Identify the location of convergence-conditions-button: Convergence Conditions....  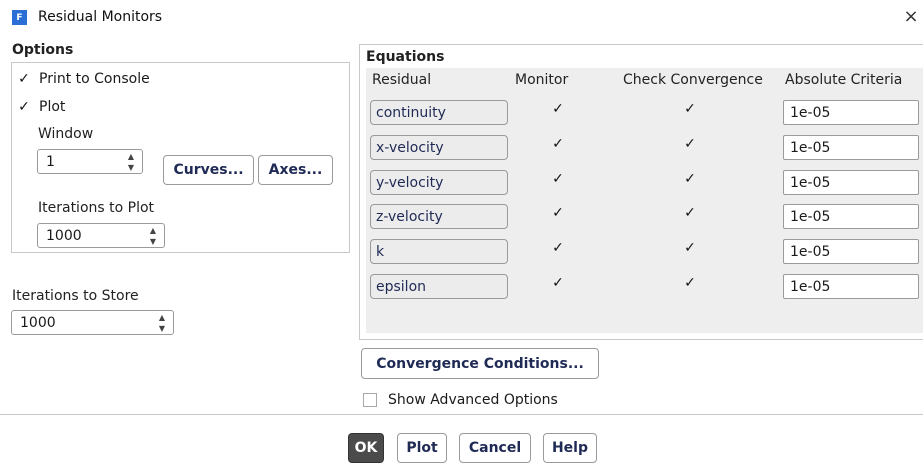
(480, 363).